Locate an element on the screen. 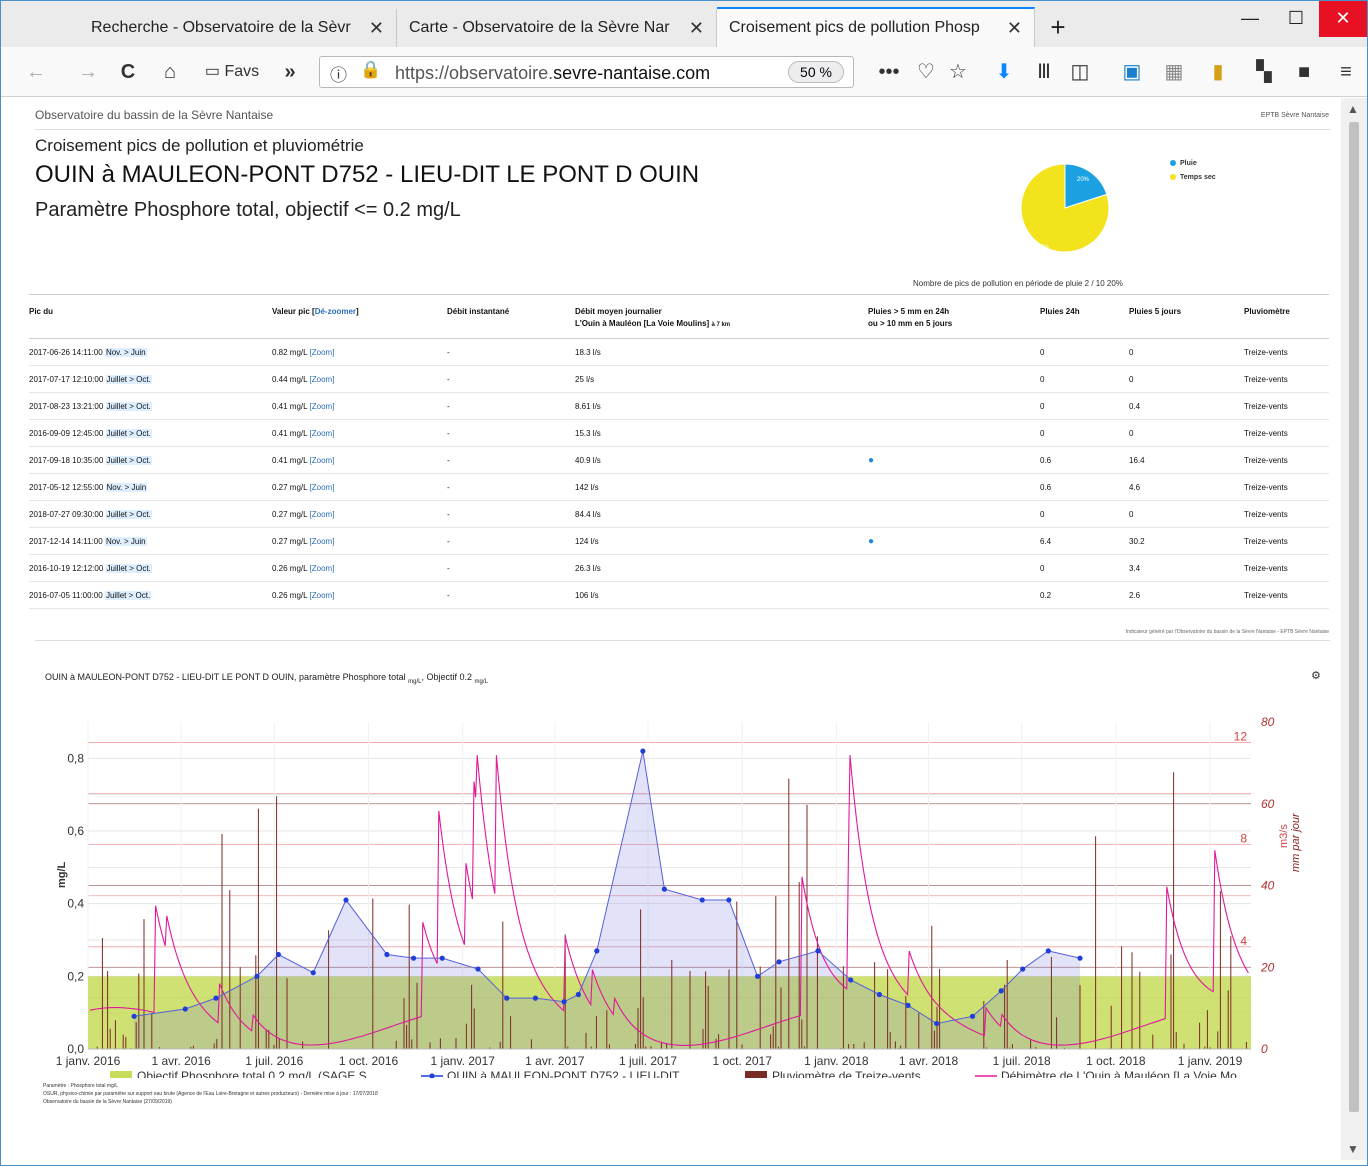 The height and width of the screenshot is (1166, 1368). menu-icon: ≡ is located at coordinates (1346, 72).